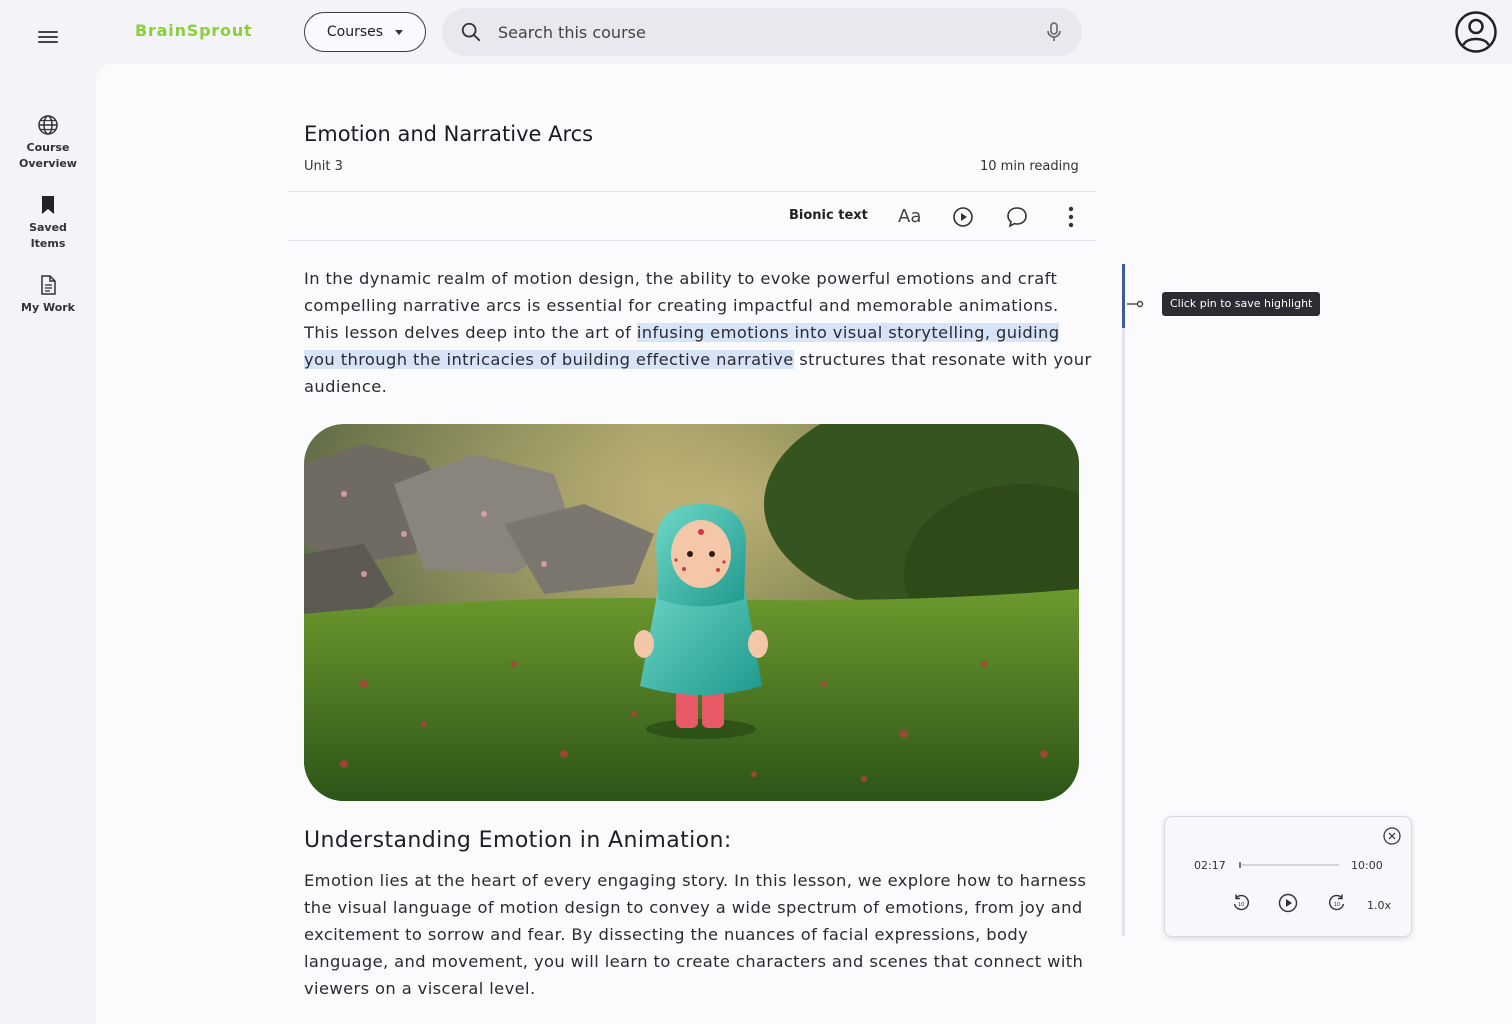 This screenshot has width=1512, height=1024. I want to click on comment-icon, so click(1017, 217).